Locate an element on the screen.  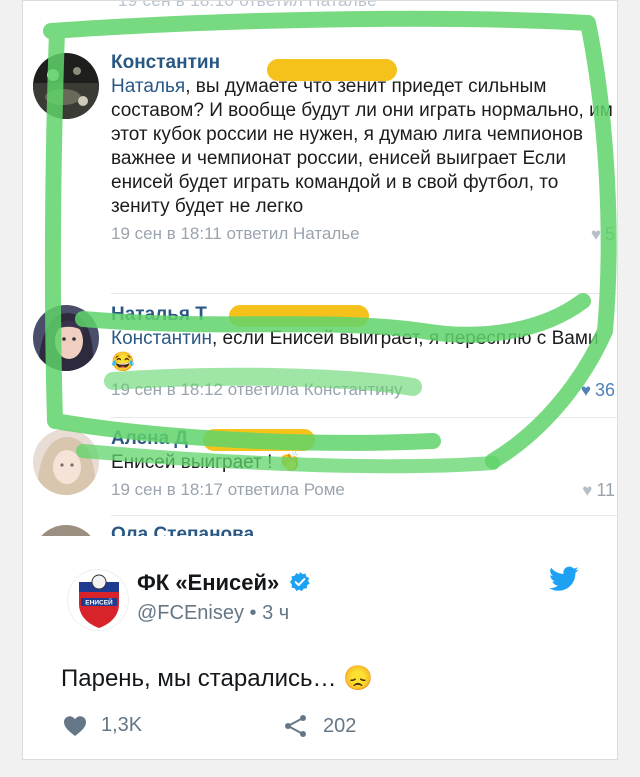
logo-text: ЕНИСЕЙ is located at coordinates (99, 602).